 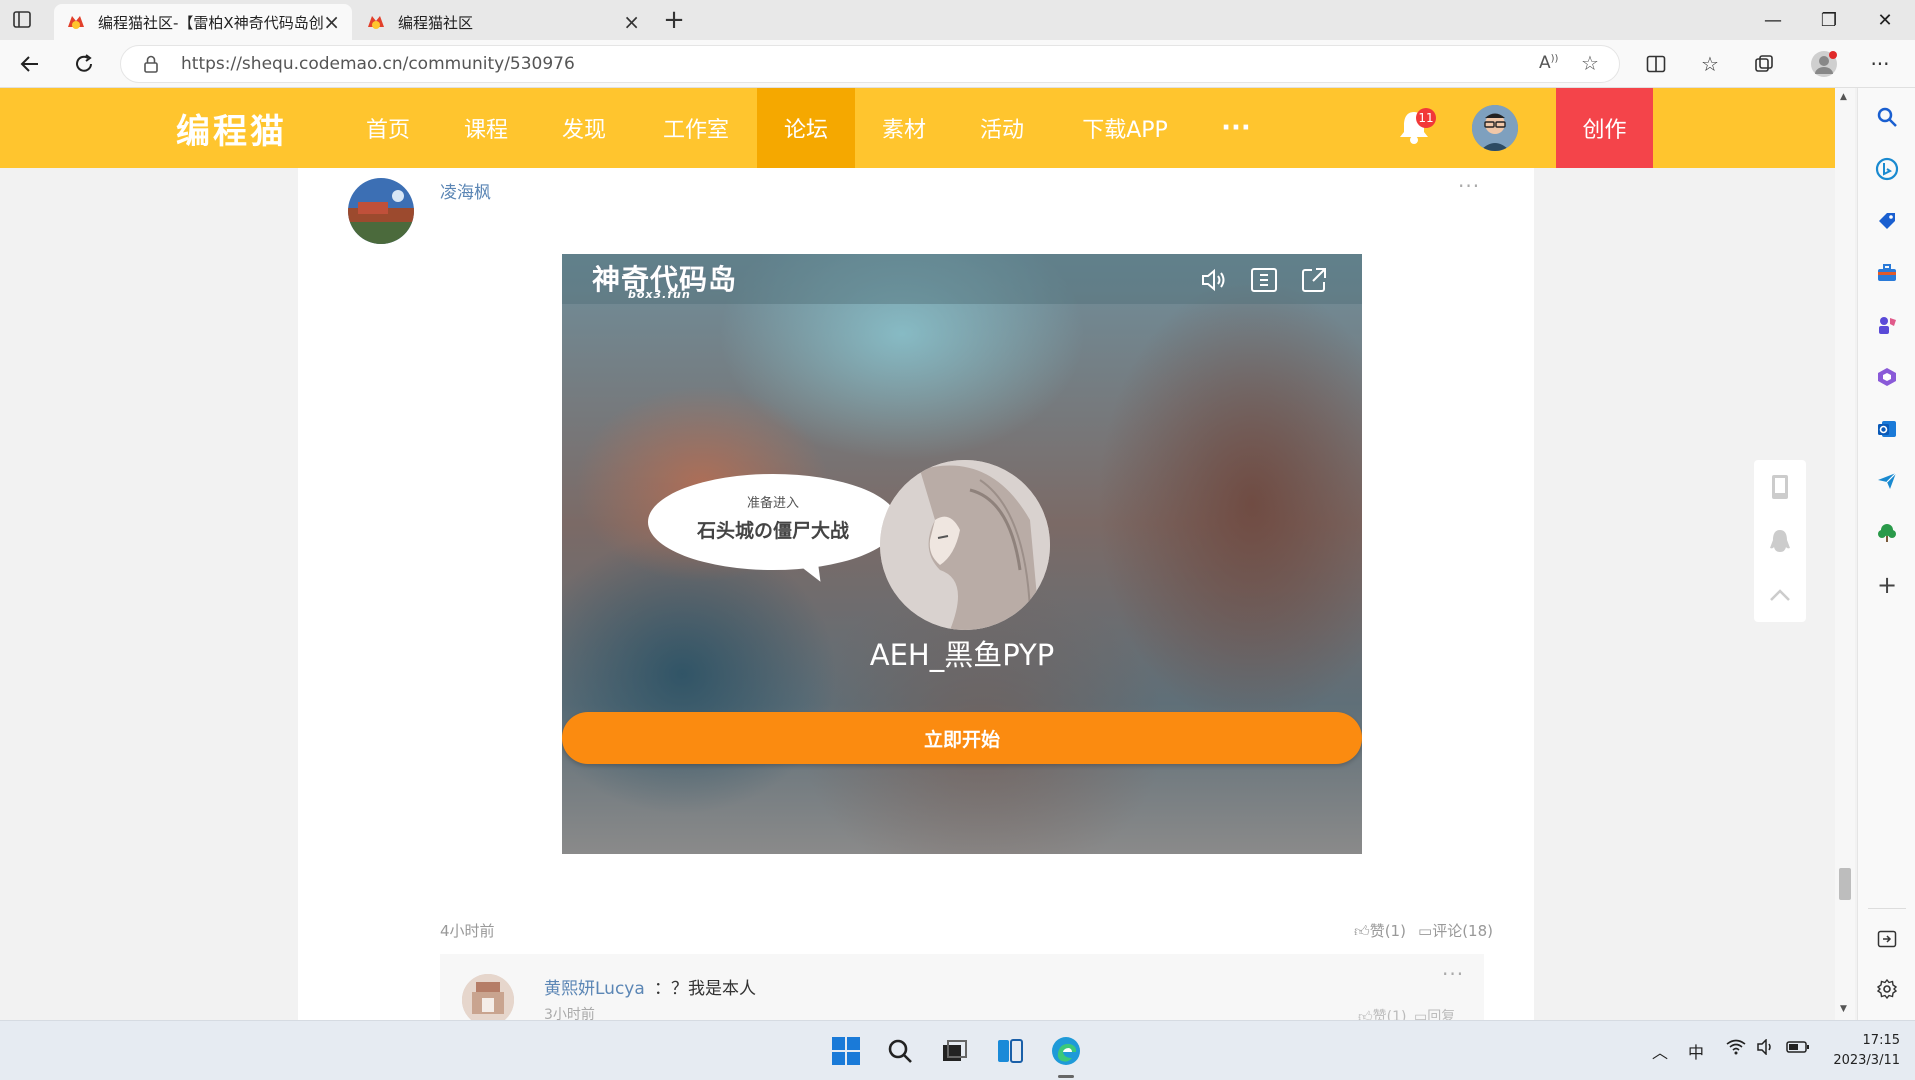 What do you see at coordinates (1798, 1049) in the screenshot?
I see `battery-icon` at bounding box center [1798, 1049].